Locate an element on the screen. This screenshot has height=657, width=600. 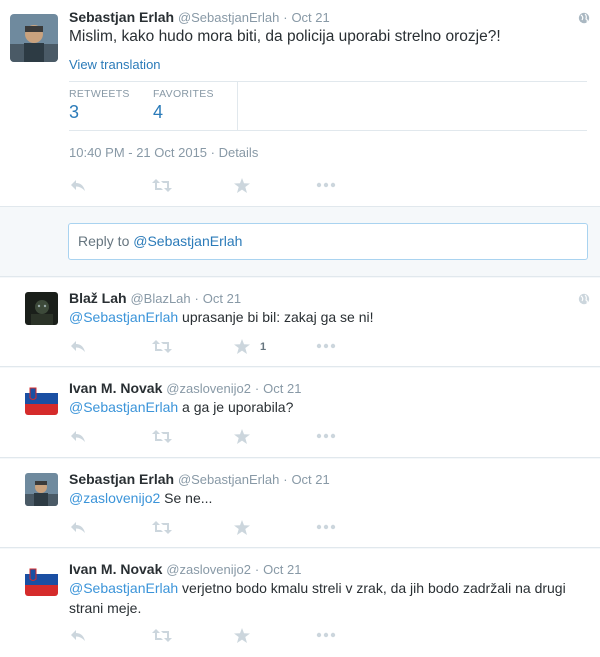
view-translation-link: View translation is located at coordinates (115, 64).